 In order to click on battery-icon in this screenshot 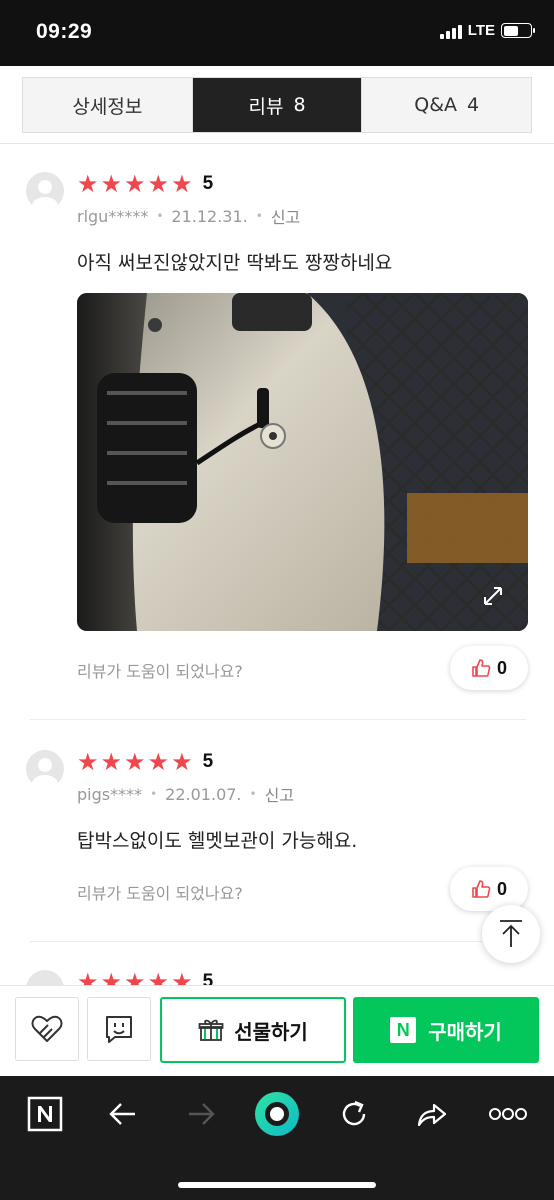, I will do `click(518, 30)`.